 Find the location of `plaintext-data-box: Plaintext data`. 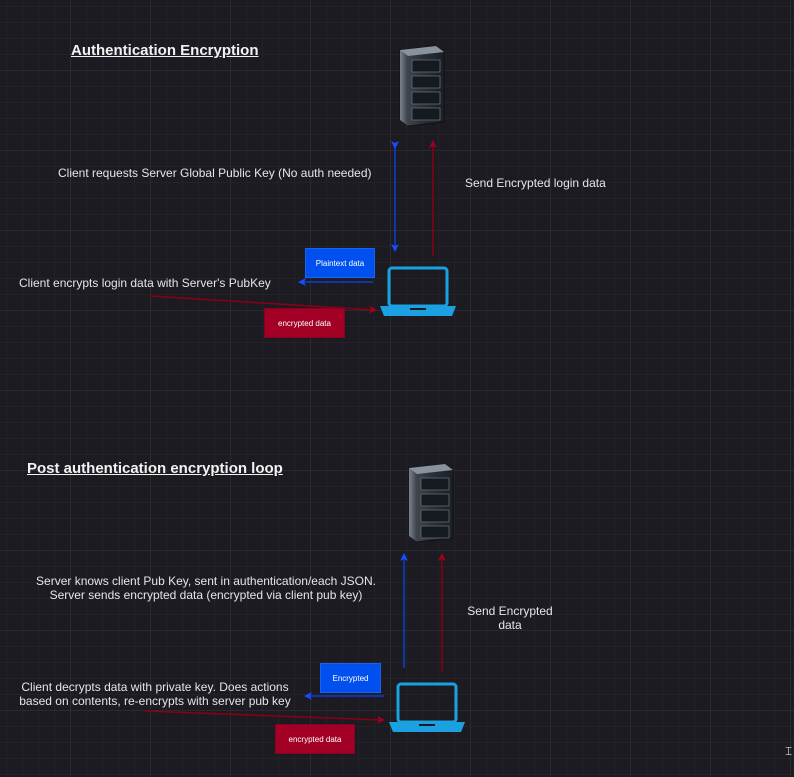

plaintext-data-box: Plaintext data is located at coordinates (340, 263).